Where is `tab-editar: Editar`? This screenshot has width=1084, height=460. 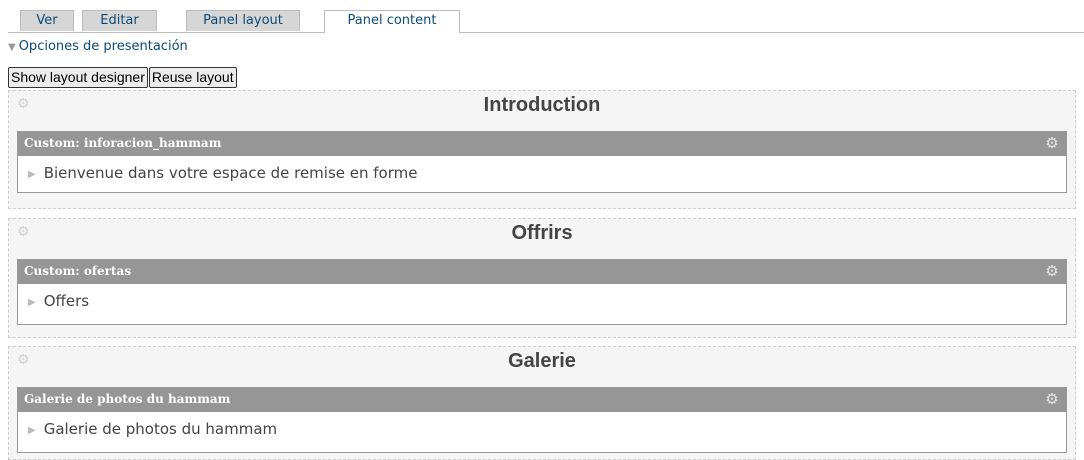
tab-editar: Editar is located at coordinates (119, 20).